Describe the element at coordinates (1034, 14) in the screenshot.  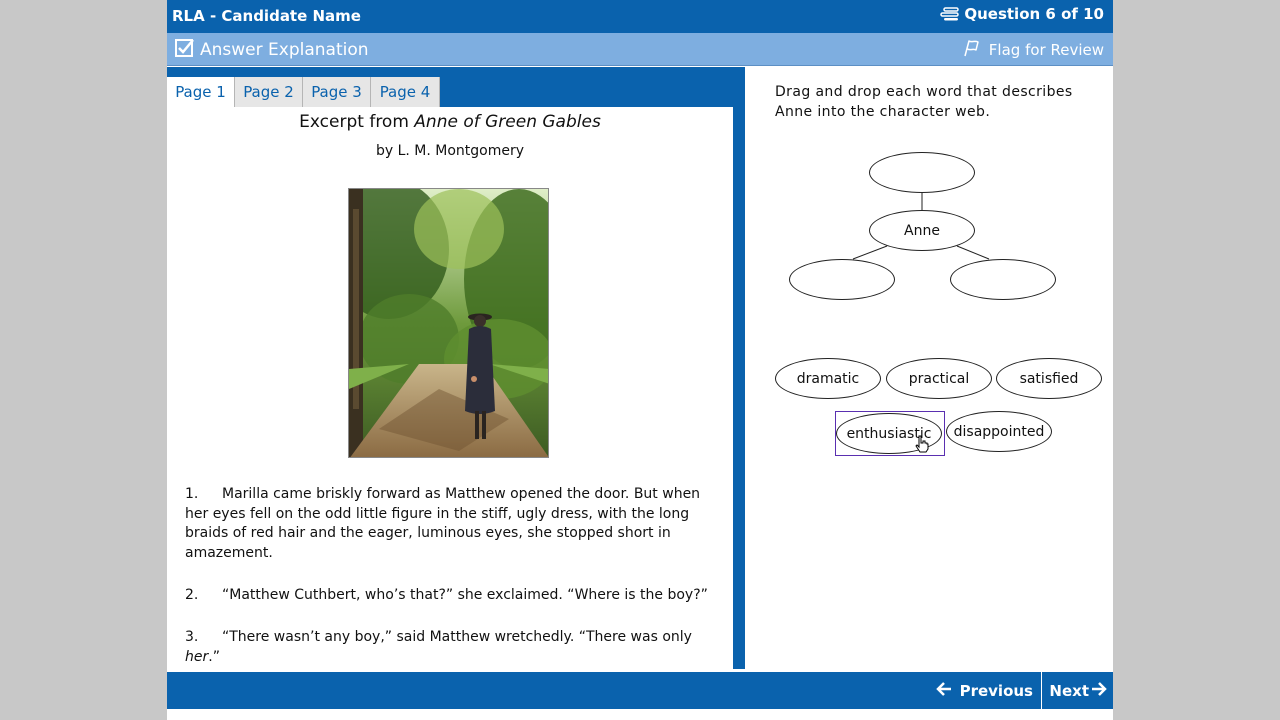
I see `question-counter-label: Question 6 of 10` at that location.